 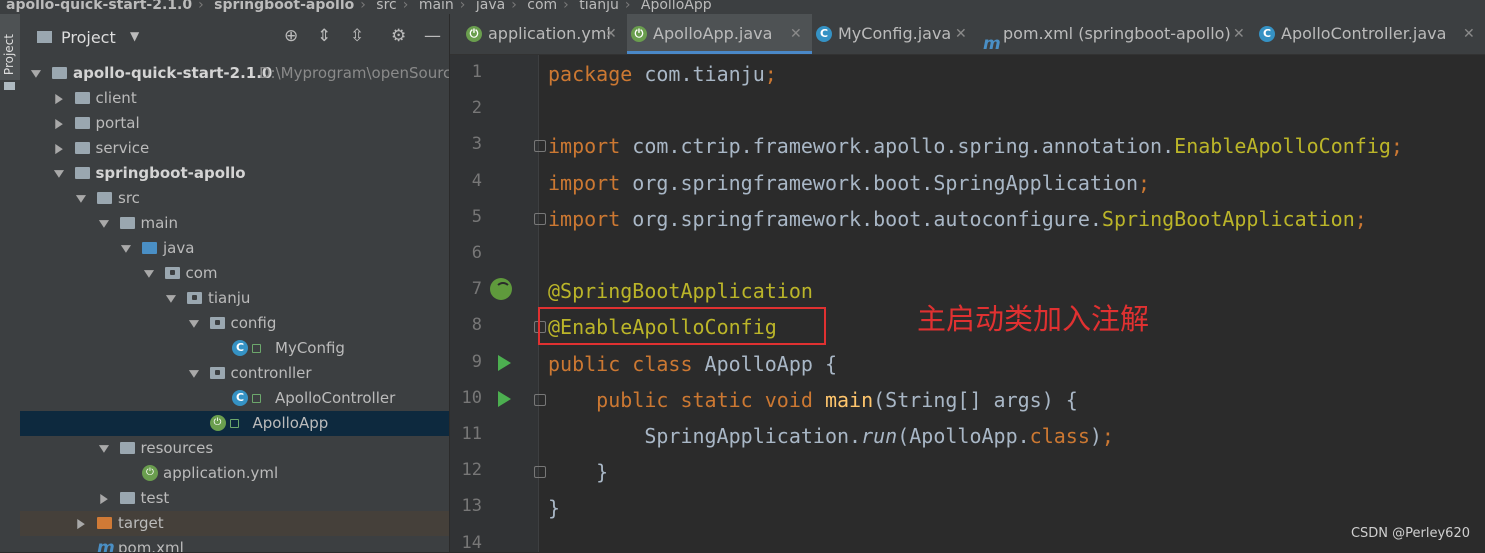 What do you see at coordinates (705, 436) in the screenshot?
I see `code-token: SpringApplication.` at bounding box center [705, 436].